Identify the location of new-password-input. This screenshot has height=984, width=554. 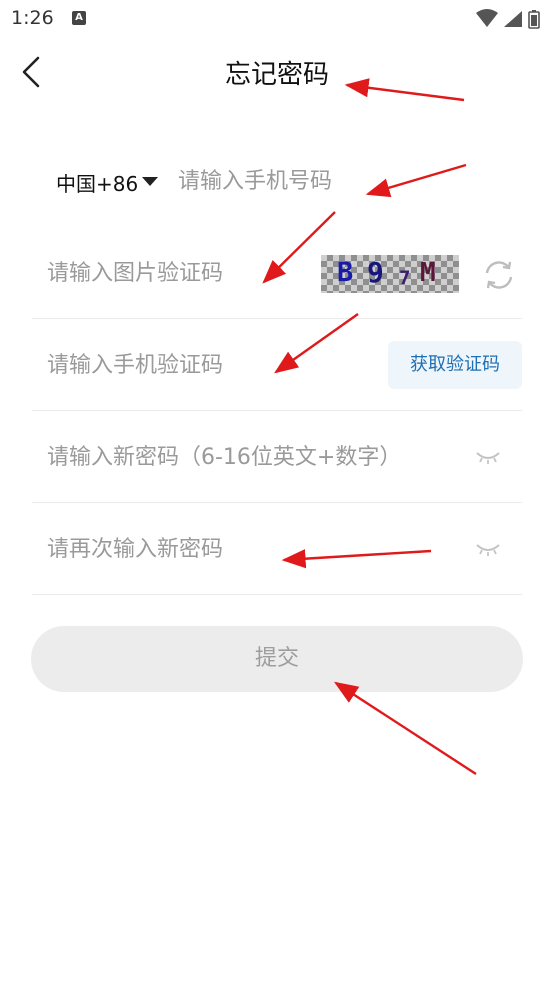
(247, 457).